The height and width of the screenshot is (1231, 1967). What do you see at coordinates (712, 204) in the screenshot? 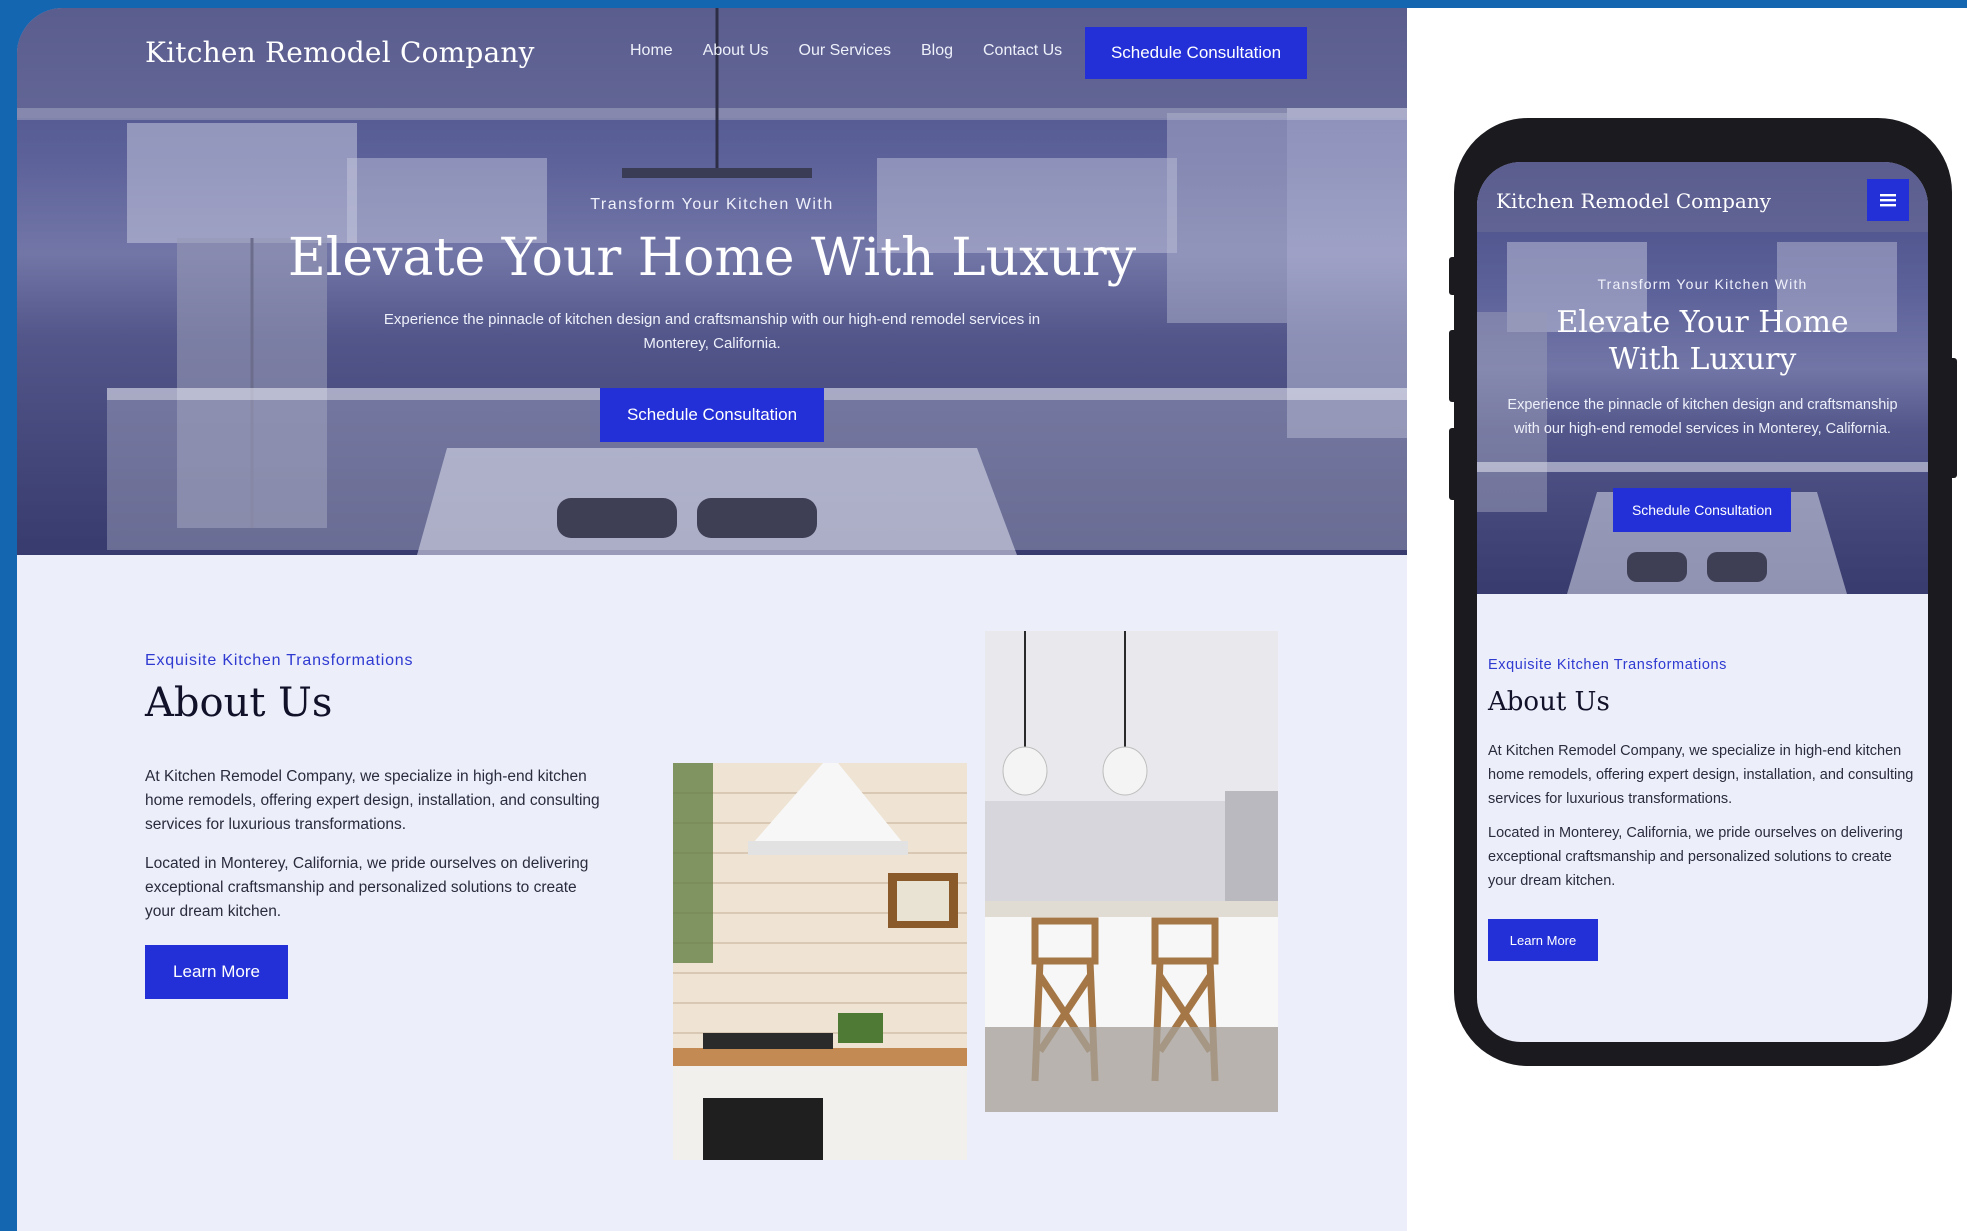
I see `hero-eyebrow: Transform Your Kitchen With` at bounding box center [712, 204].